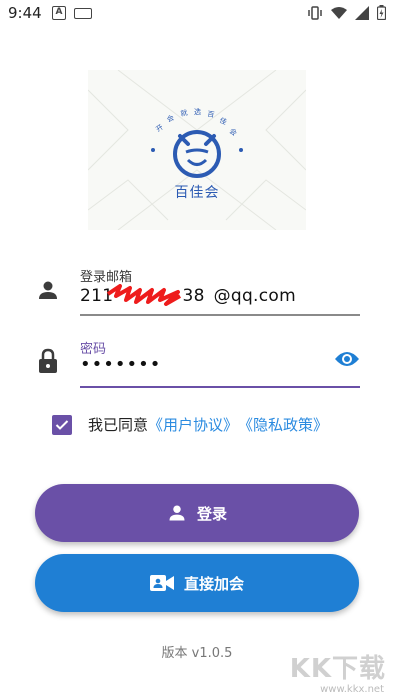 This screenshot has width=394, height=700. Describe the element at coordinates (197, 111) in the screenshot. I see `svg-text: 选` at that location.